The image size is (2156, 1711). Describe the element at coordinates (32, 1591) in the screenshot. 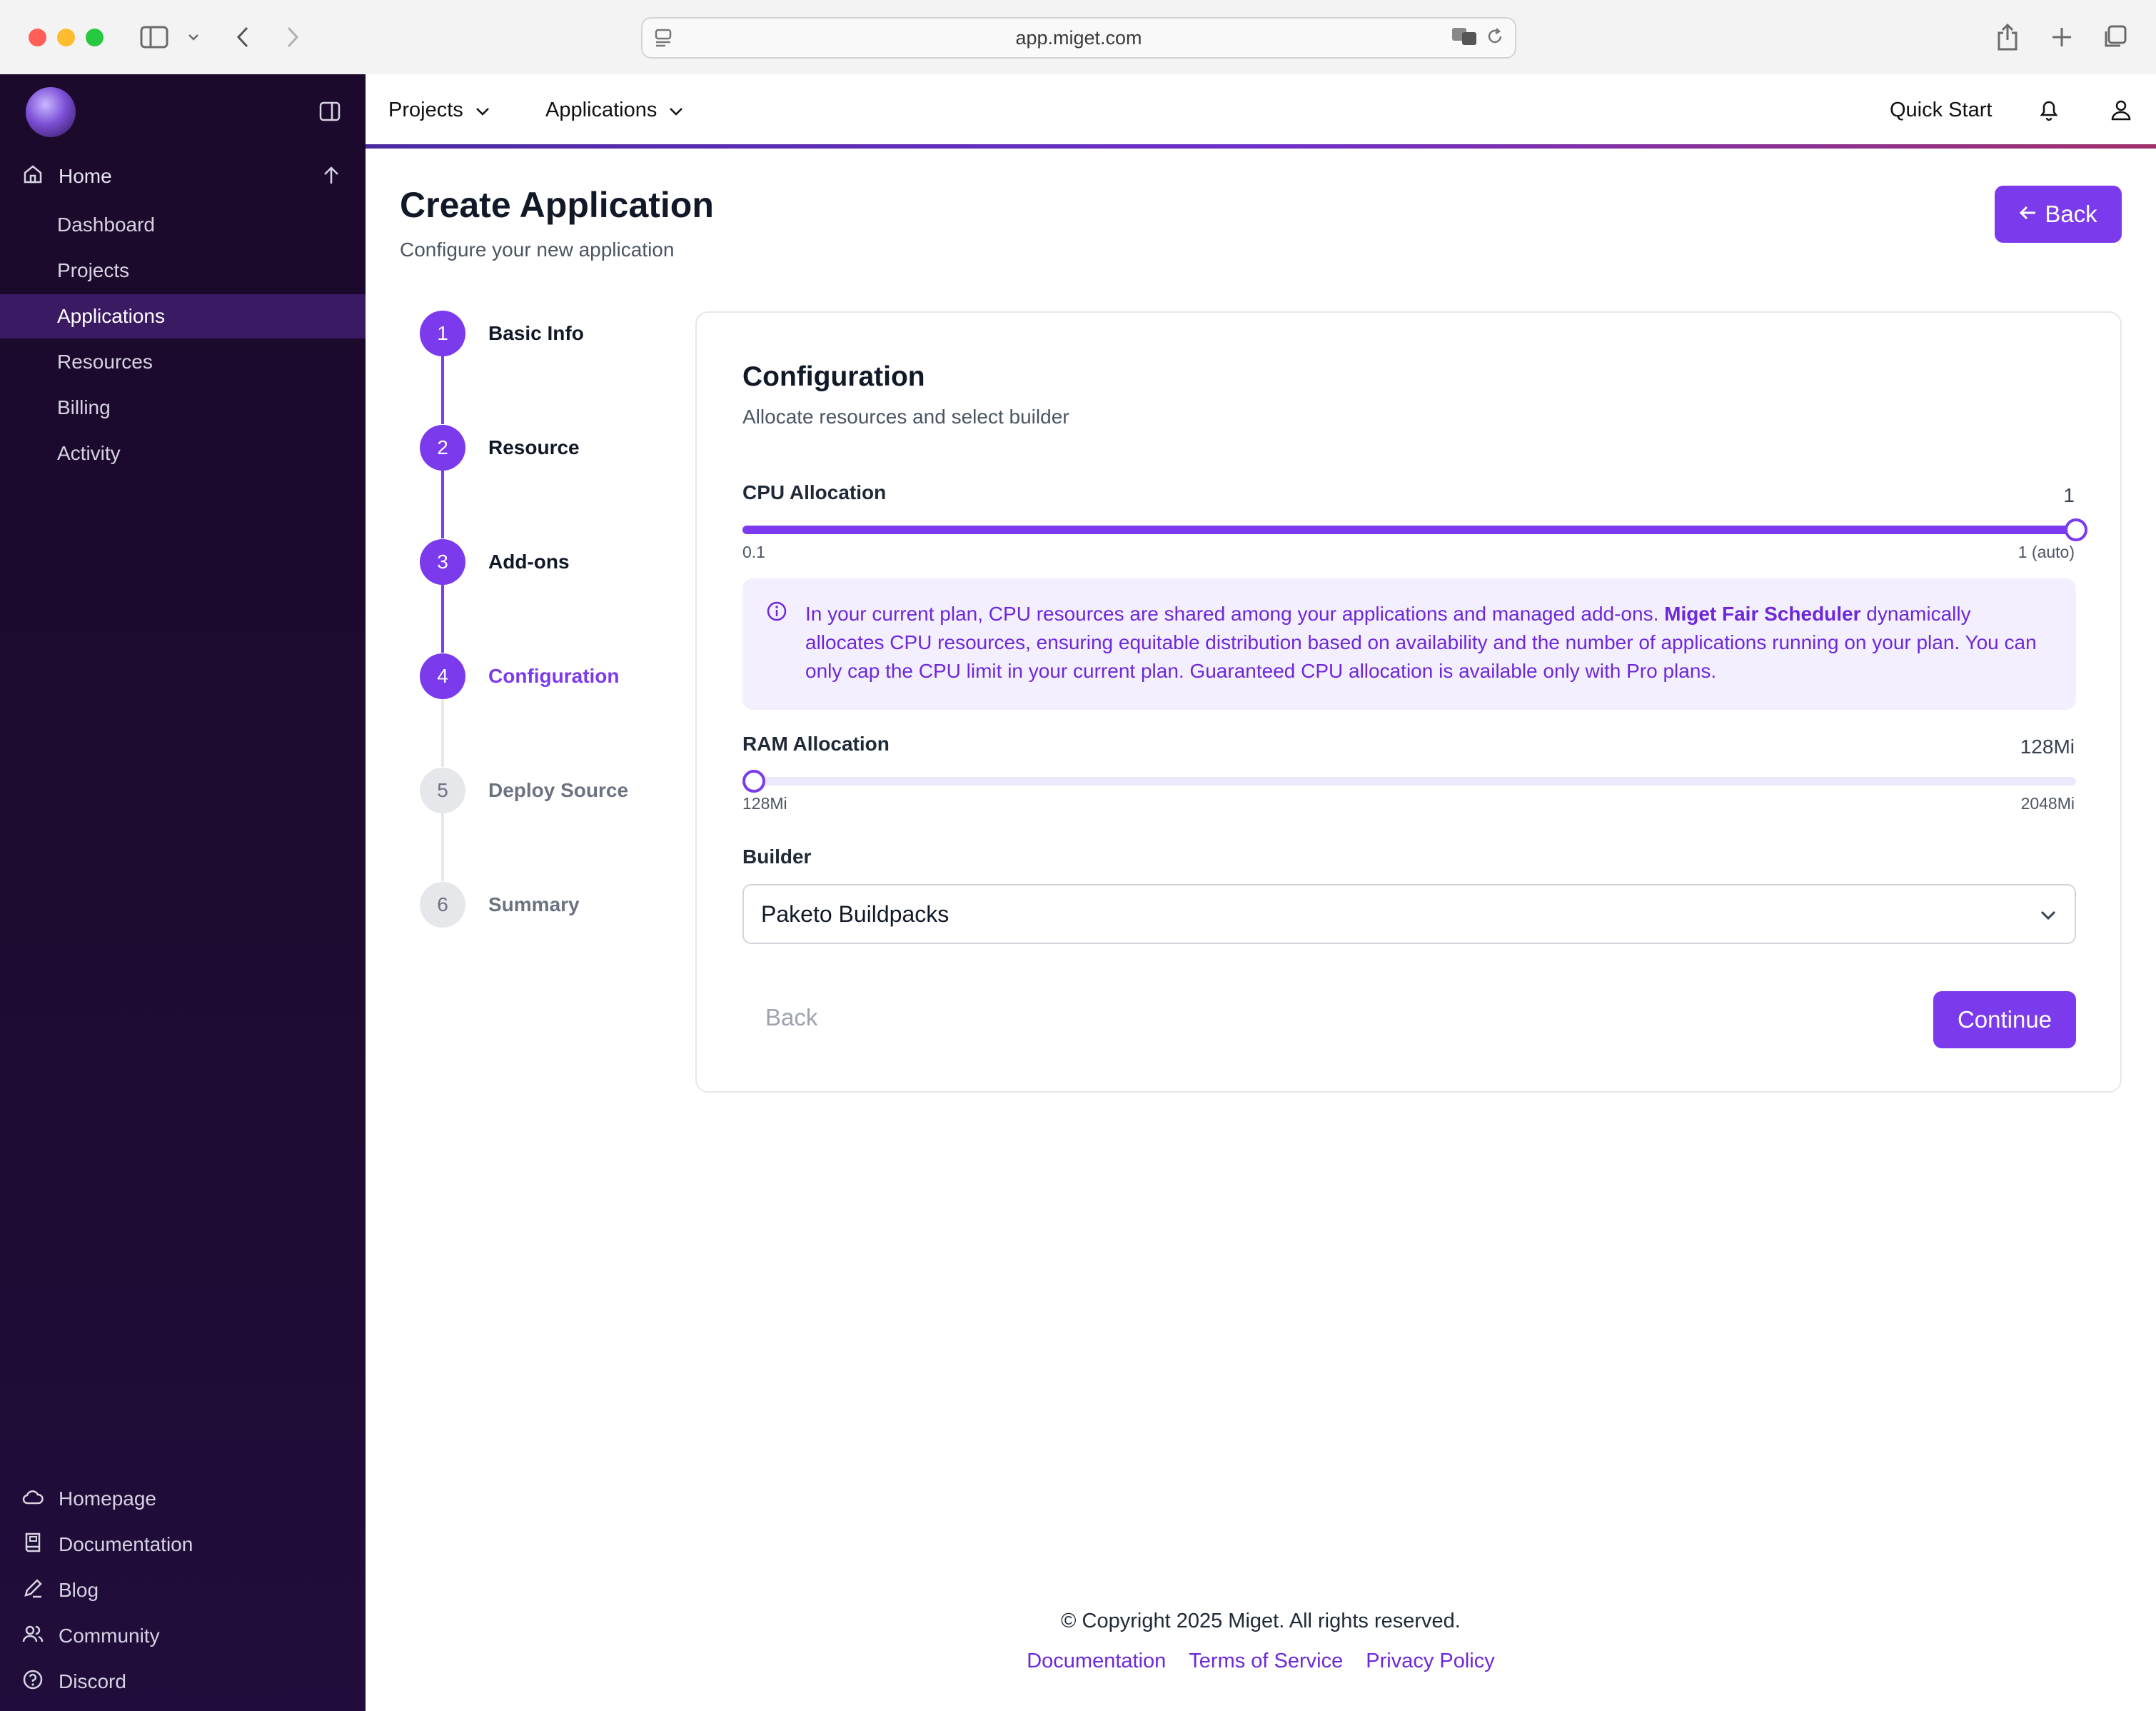

I see `pen-icon` at that location.